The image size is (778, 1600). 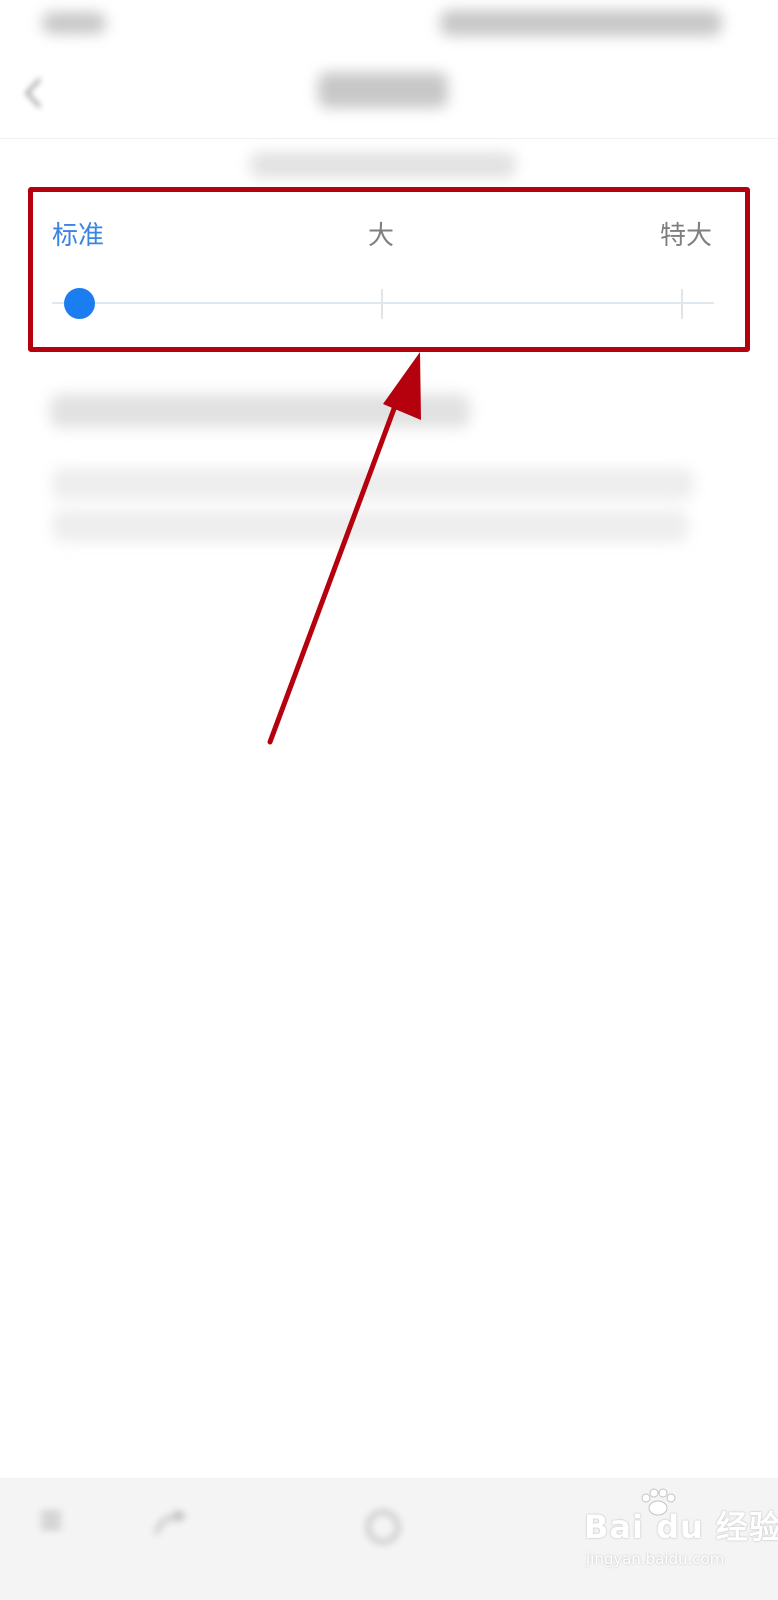 What do you see at coordinates (34, 93) in the screenshot?
I see `back-icon` at bounding box center [34, 93].